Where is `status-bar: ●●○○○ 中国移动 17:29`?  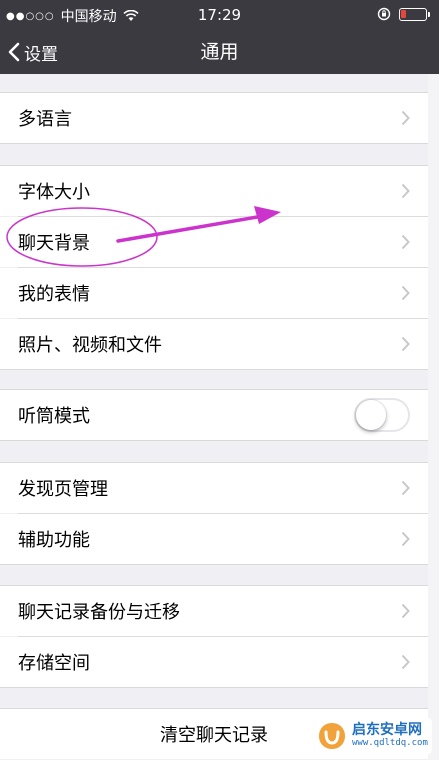 status-bar: ●●○○○ 中国移动 17:29 is located at coordinates (219, 15).